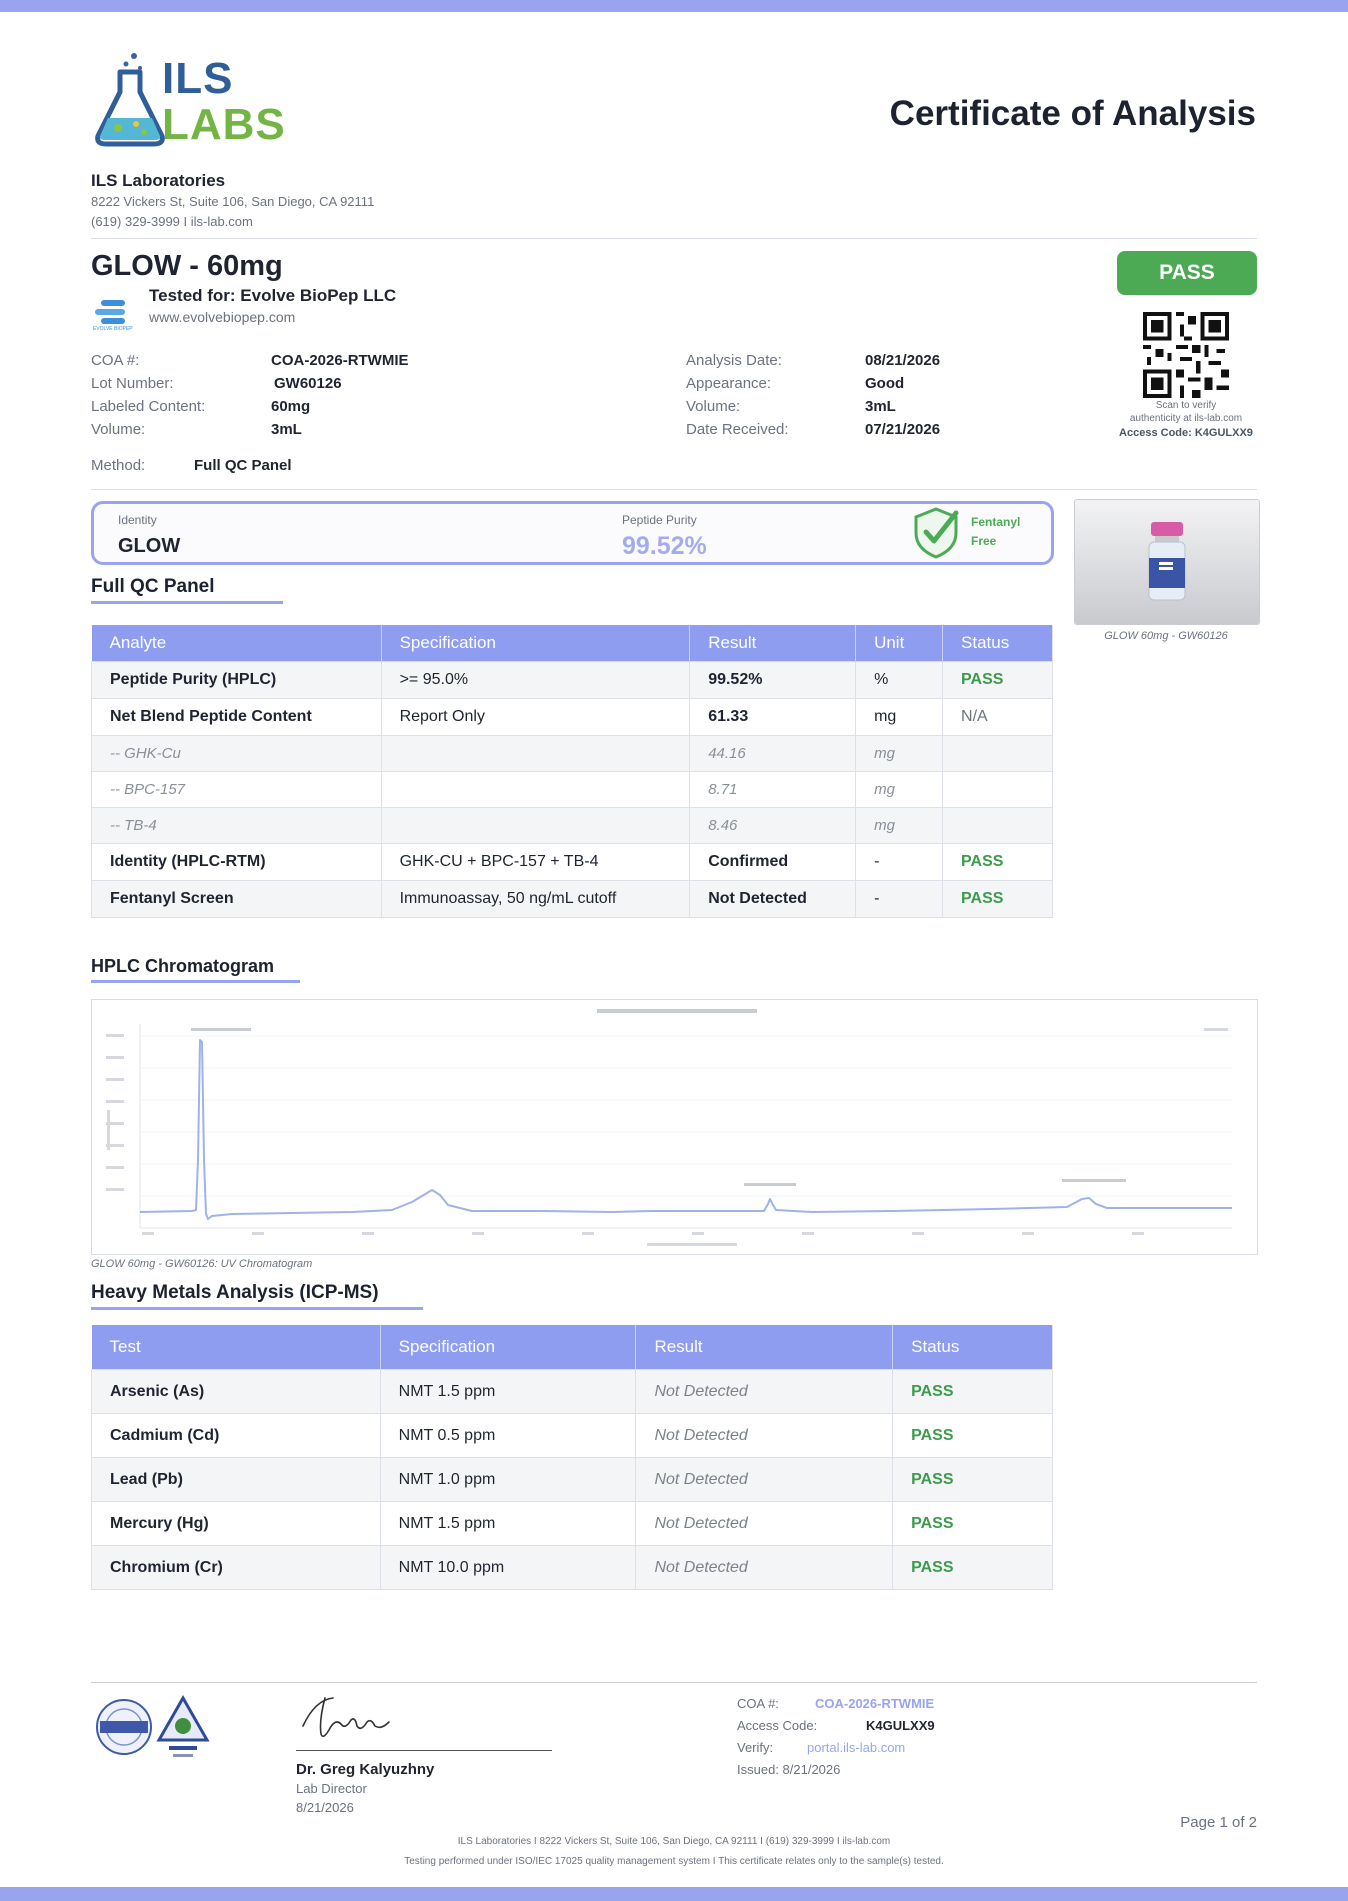 The height and width of the screenshot is (1901, 1348). I want to click on photo-caption: GLOW 60mg - GW60126, so click(1166, 636).